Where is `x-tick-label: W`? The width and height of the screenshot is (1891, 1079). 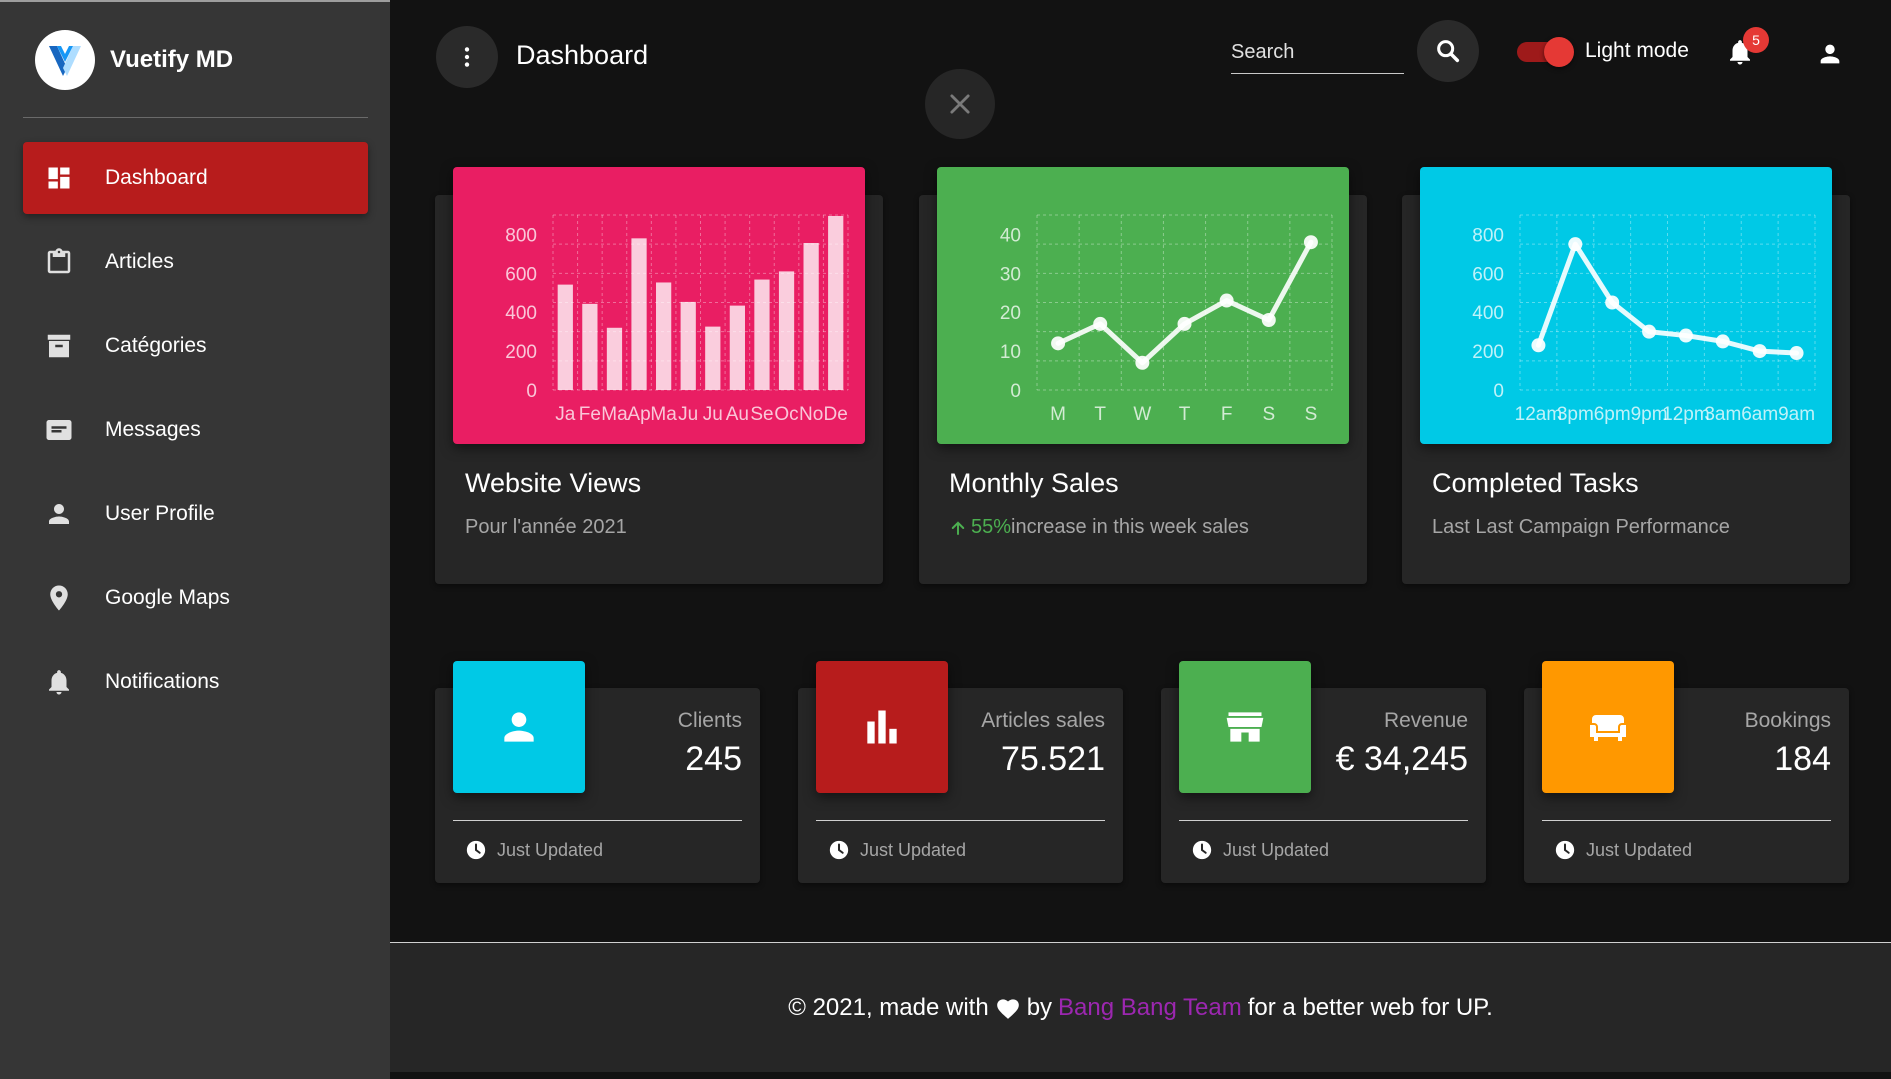
x-tick-label: W is located at coordinates (1142, 414).